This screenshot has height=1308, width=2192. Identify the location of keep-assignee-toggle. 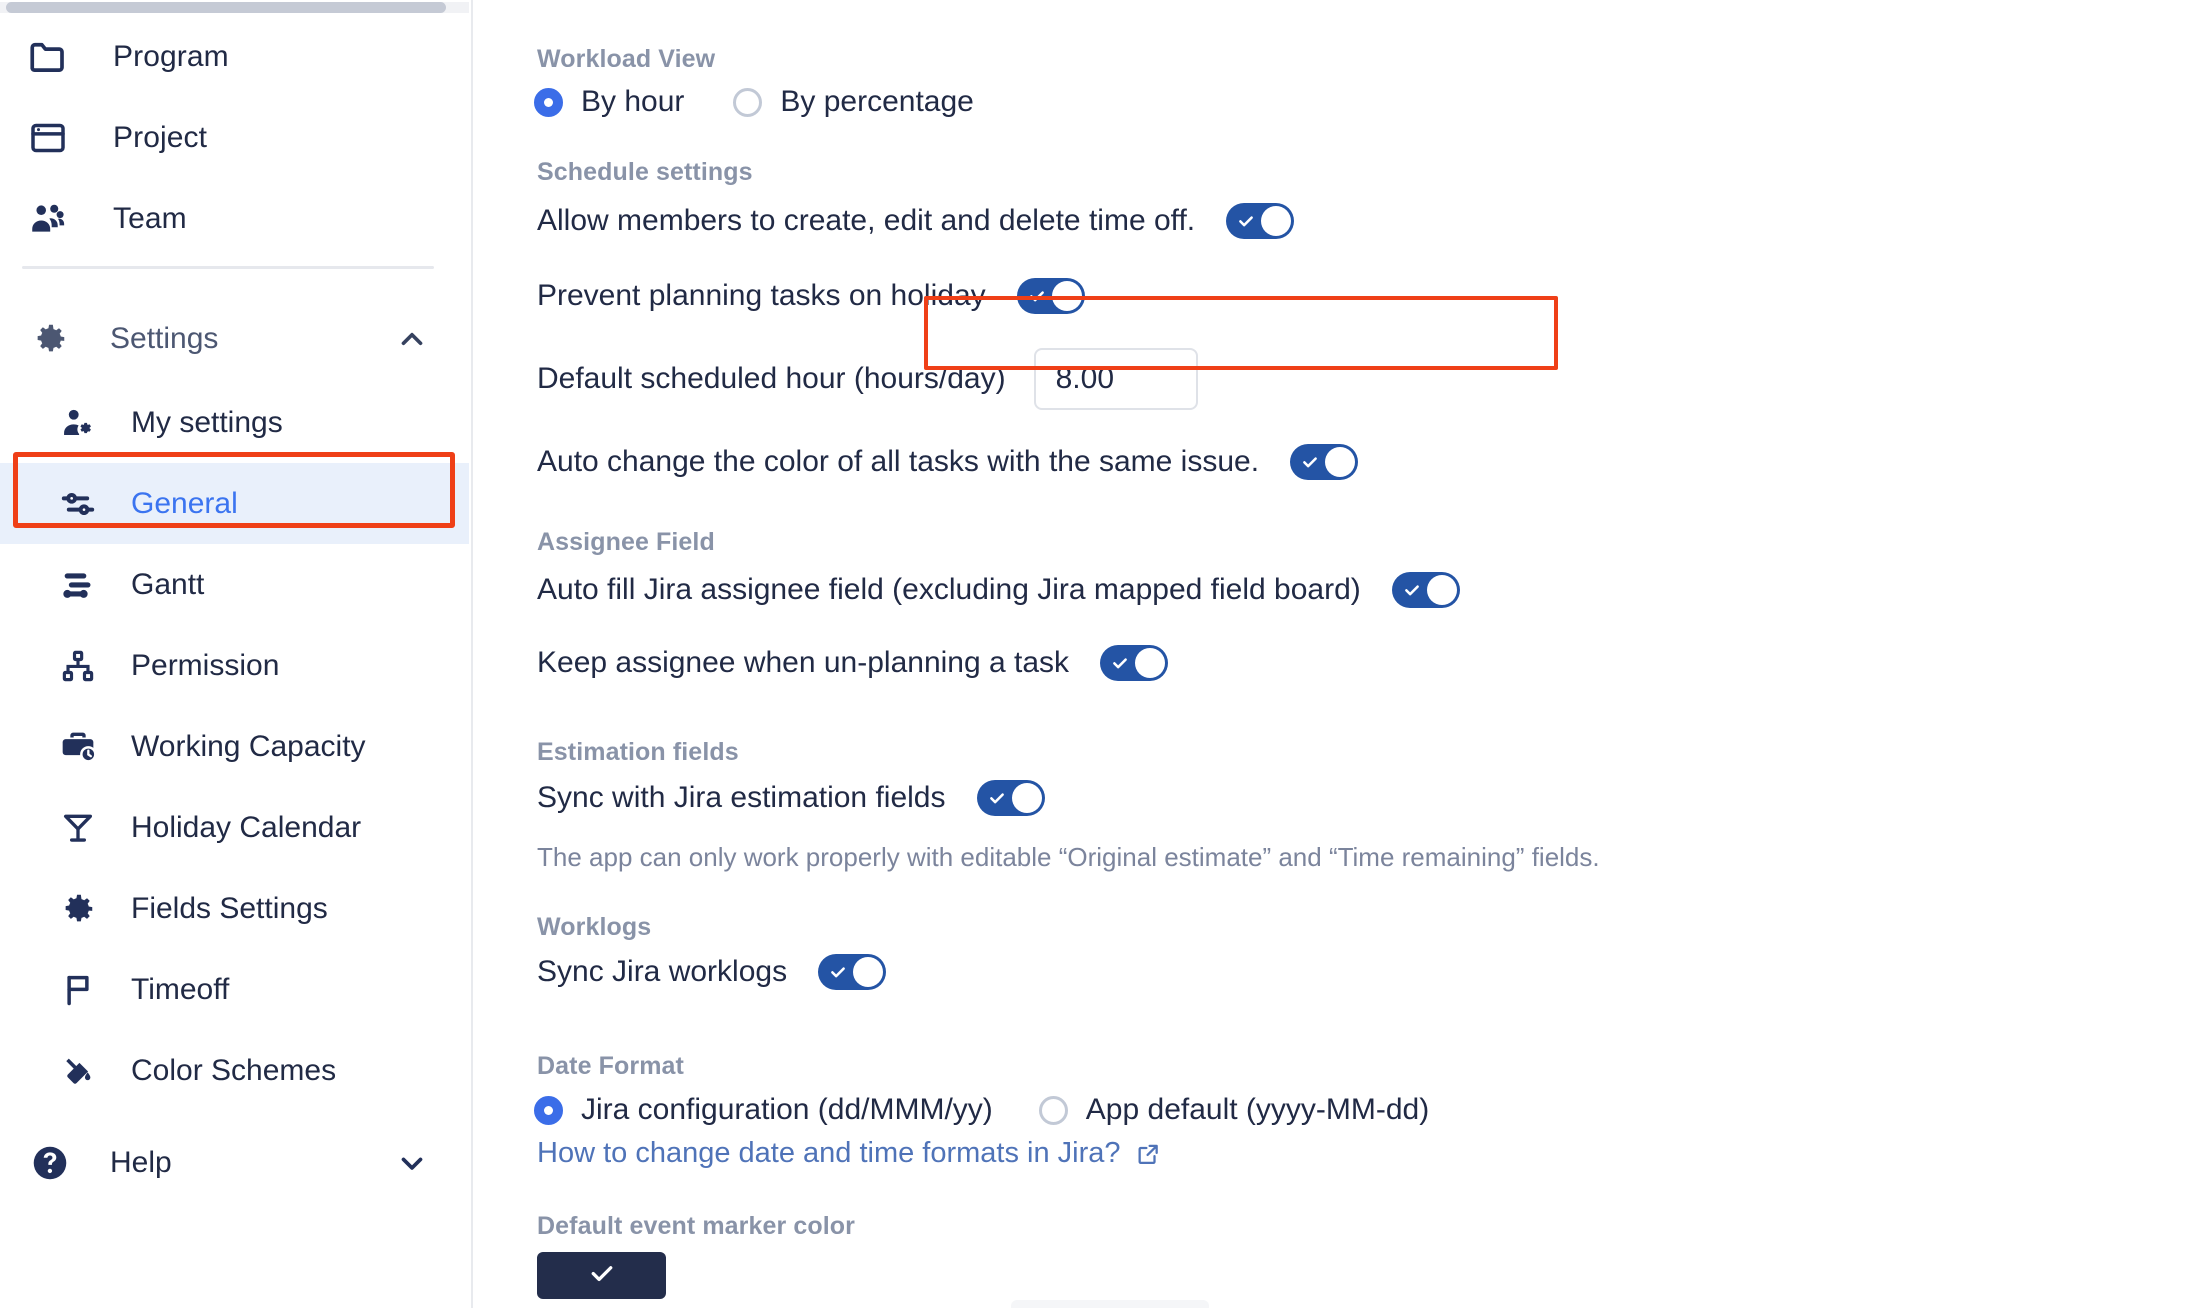
(1134, 663).